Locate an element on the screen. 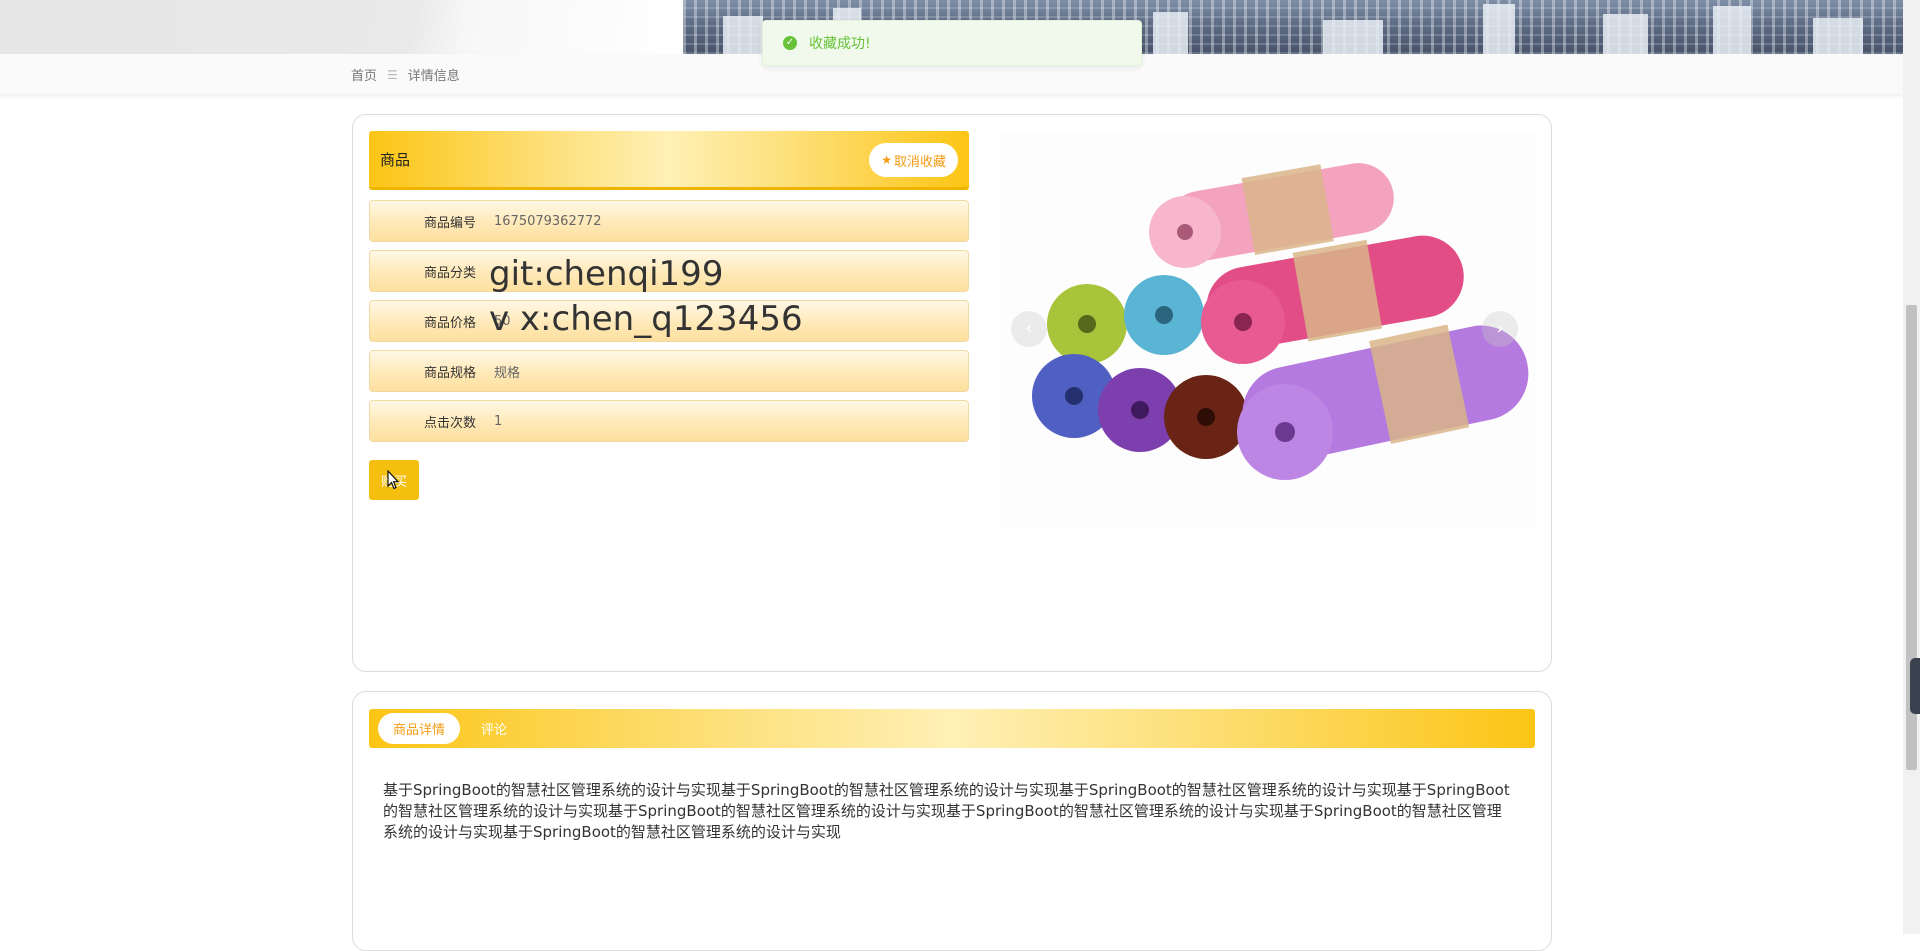 The image size is (1920, 951). info-row-spec: 商品规格 规格 is located at coordinates (669, 371).